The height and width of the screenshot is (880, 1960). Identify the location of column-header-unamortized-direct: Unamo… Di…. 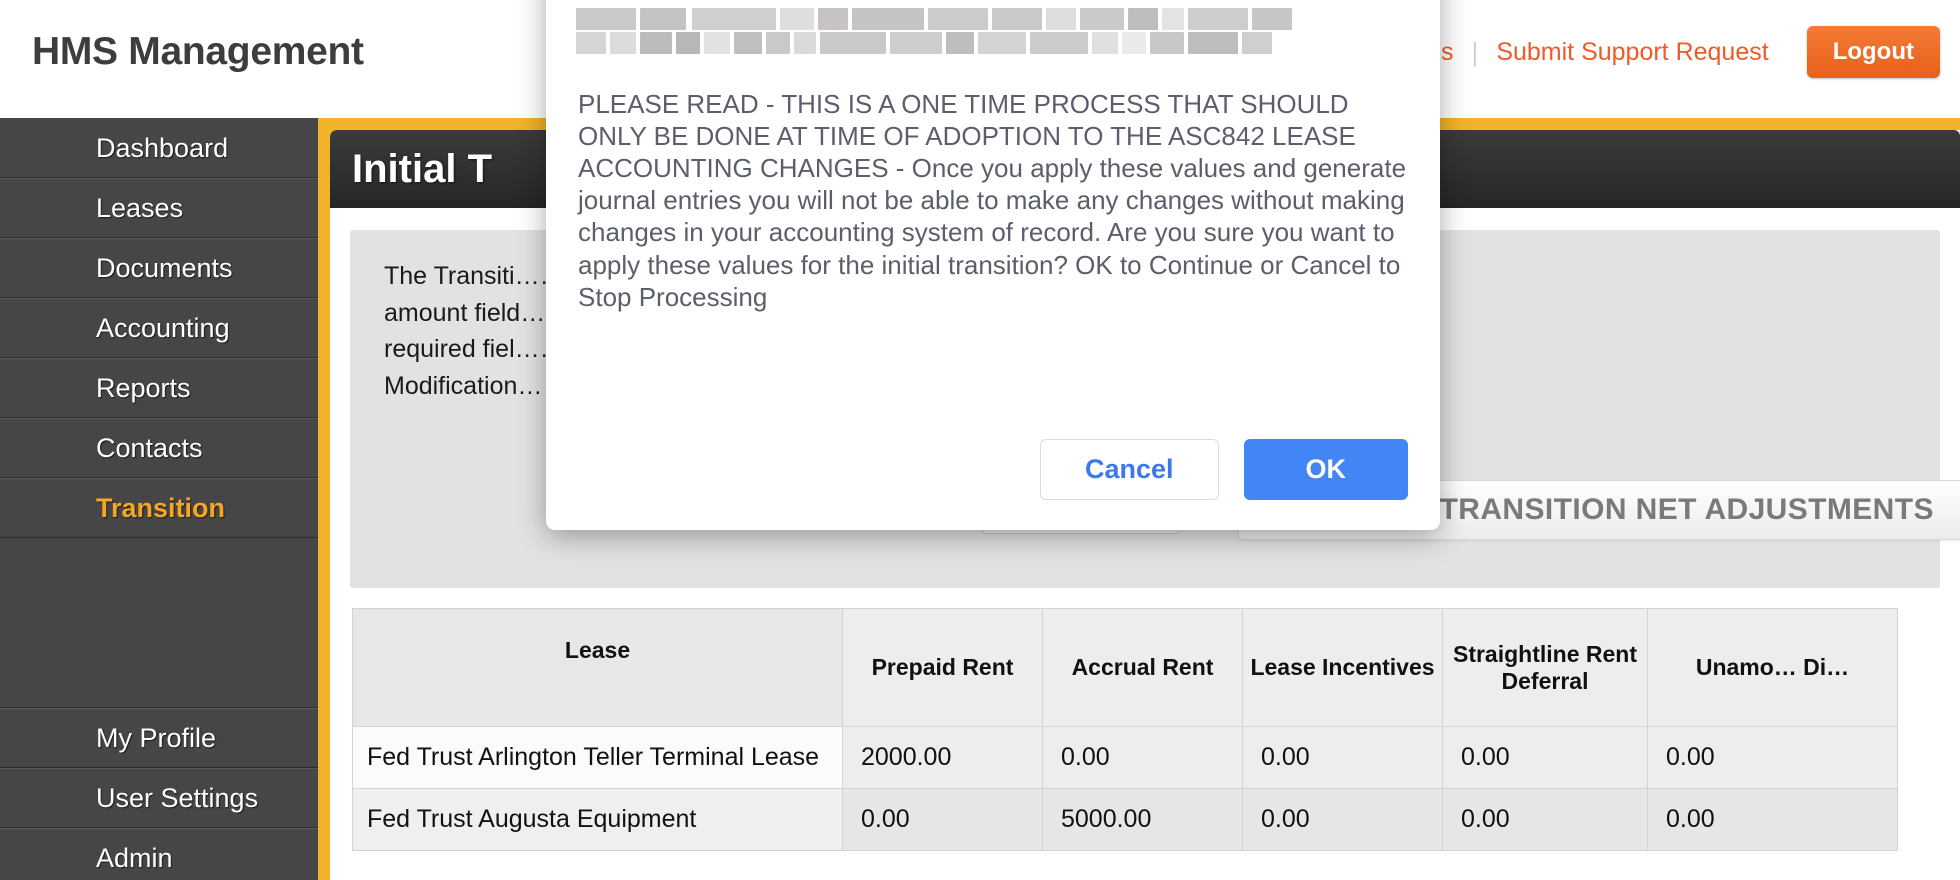
(1772, 667).